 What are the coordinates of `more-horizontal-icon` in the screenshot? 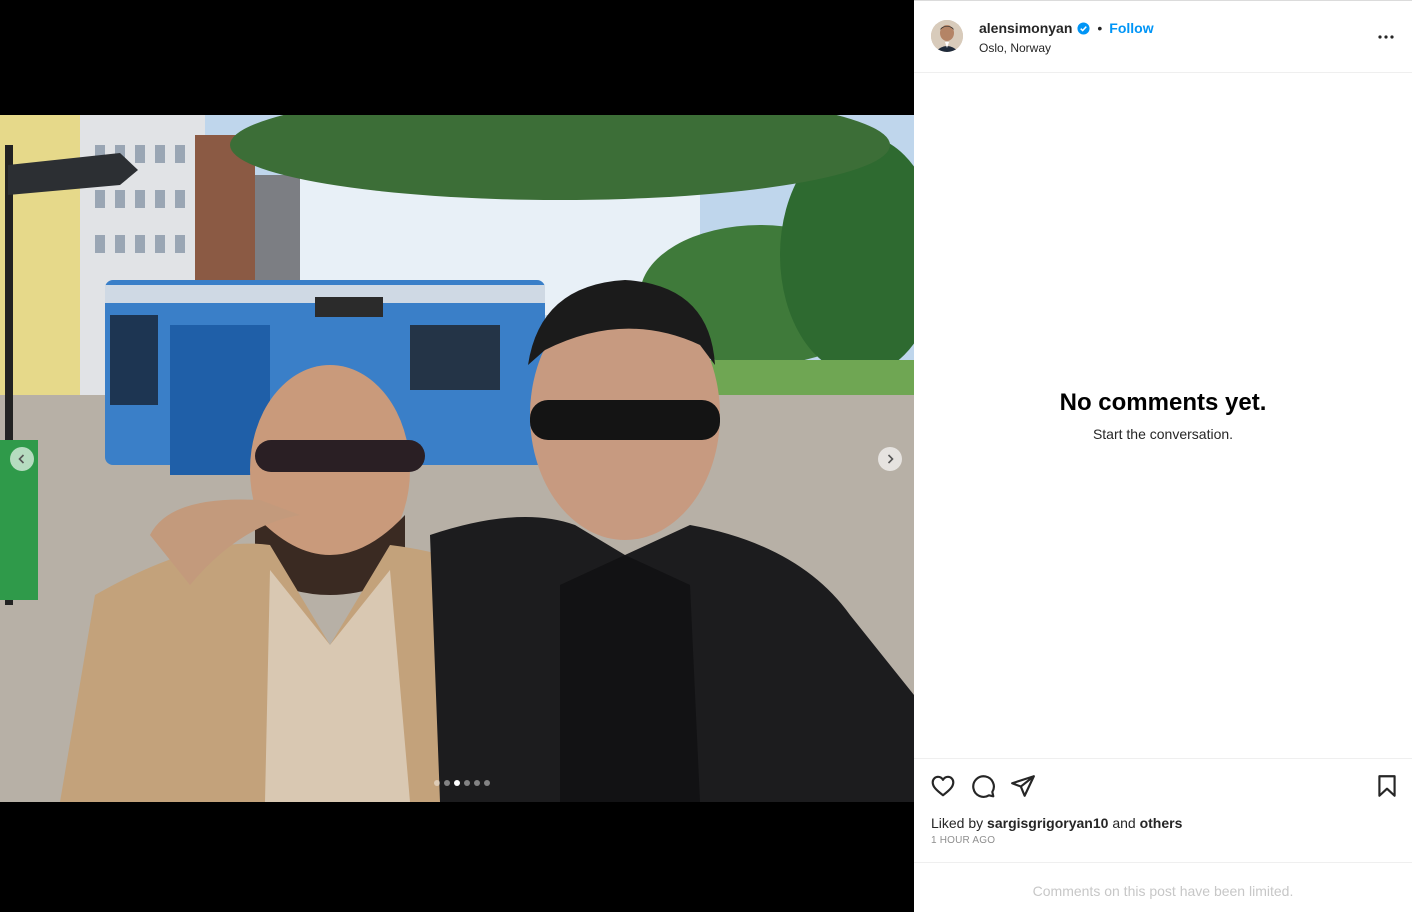 It's located at (1386, 37).